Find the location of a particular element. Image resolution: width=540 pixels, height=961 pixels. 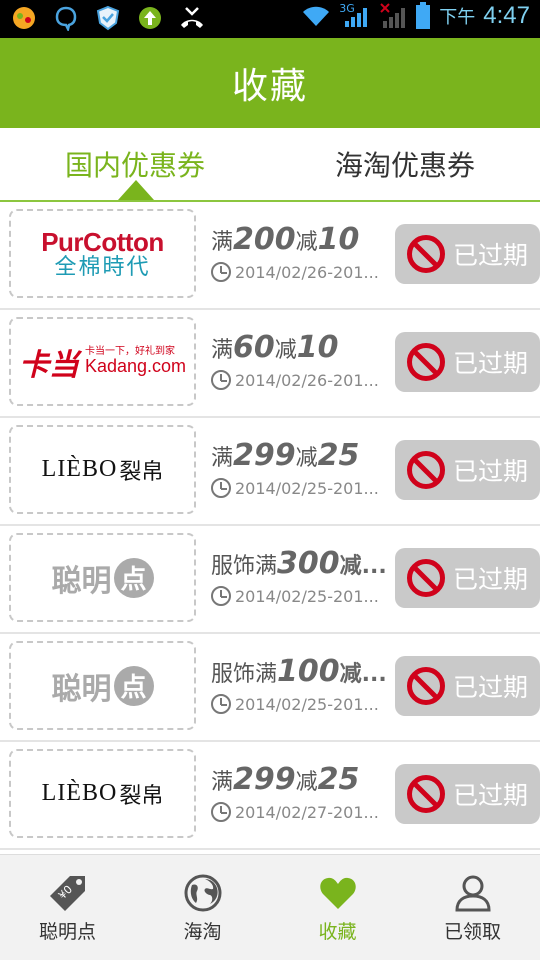

app-notification-icon is located at coordinates (24, 18).